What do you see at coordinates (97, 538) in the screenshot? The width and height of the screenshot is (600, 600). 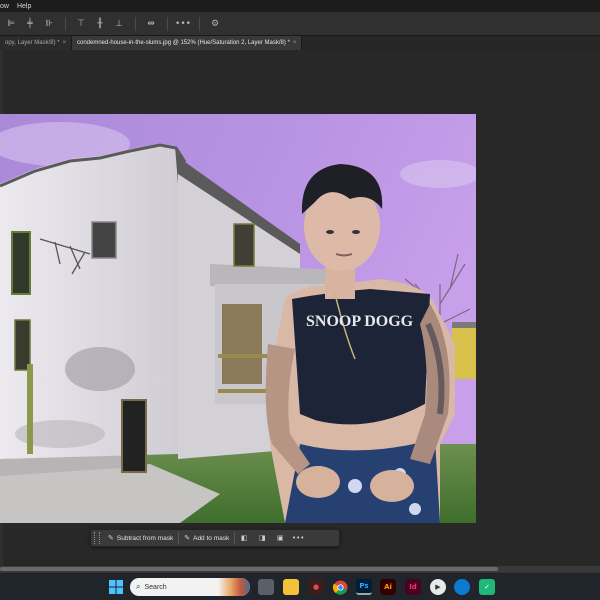 I see `drag-handle` at bounding box center [97, 538].